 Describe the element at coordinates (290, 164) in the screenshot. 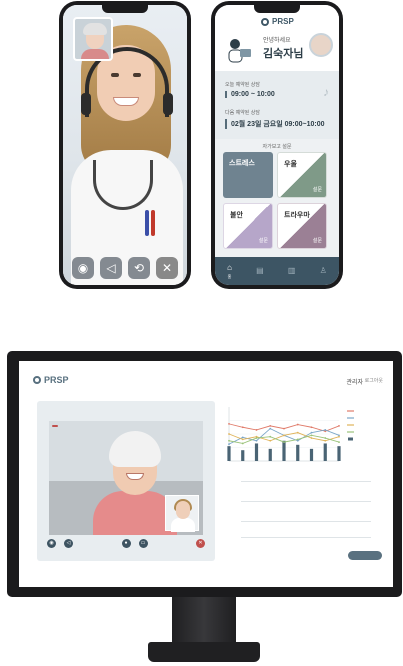

I see `tile-label: 우울` at that location.